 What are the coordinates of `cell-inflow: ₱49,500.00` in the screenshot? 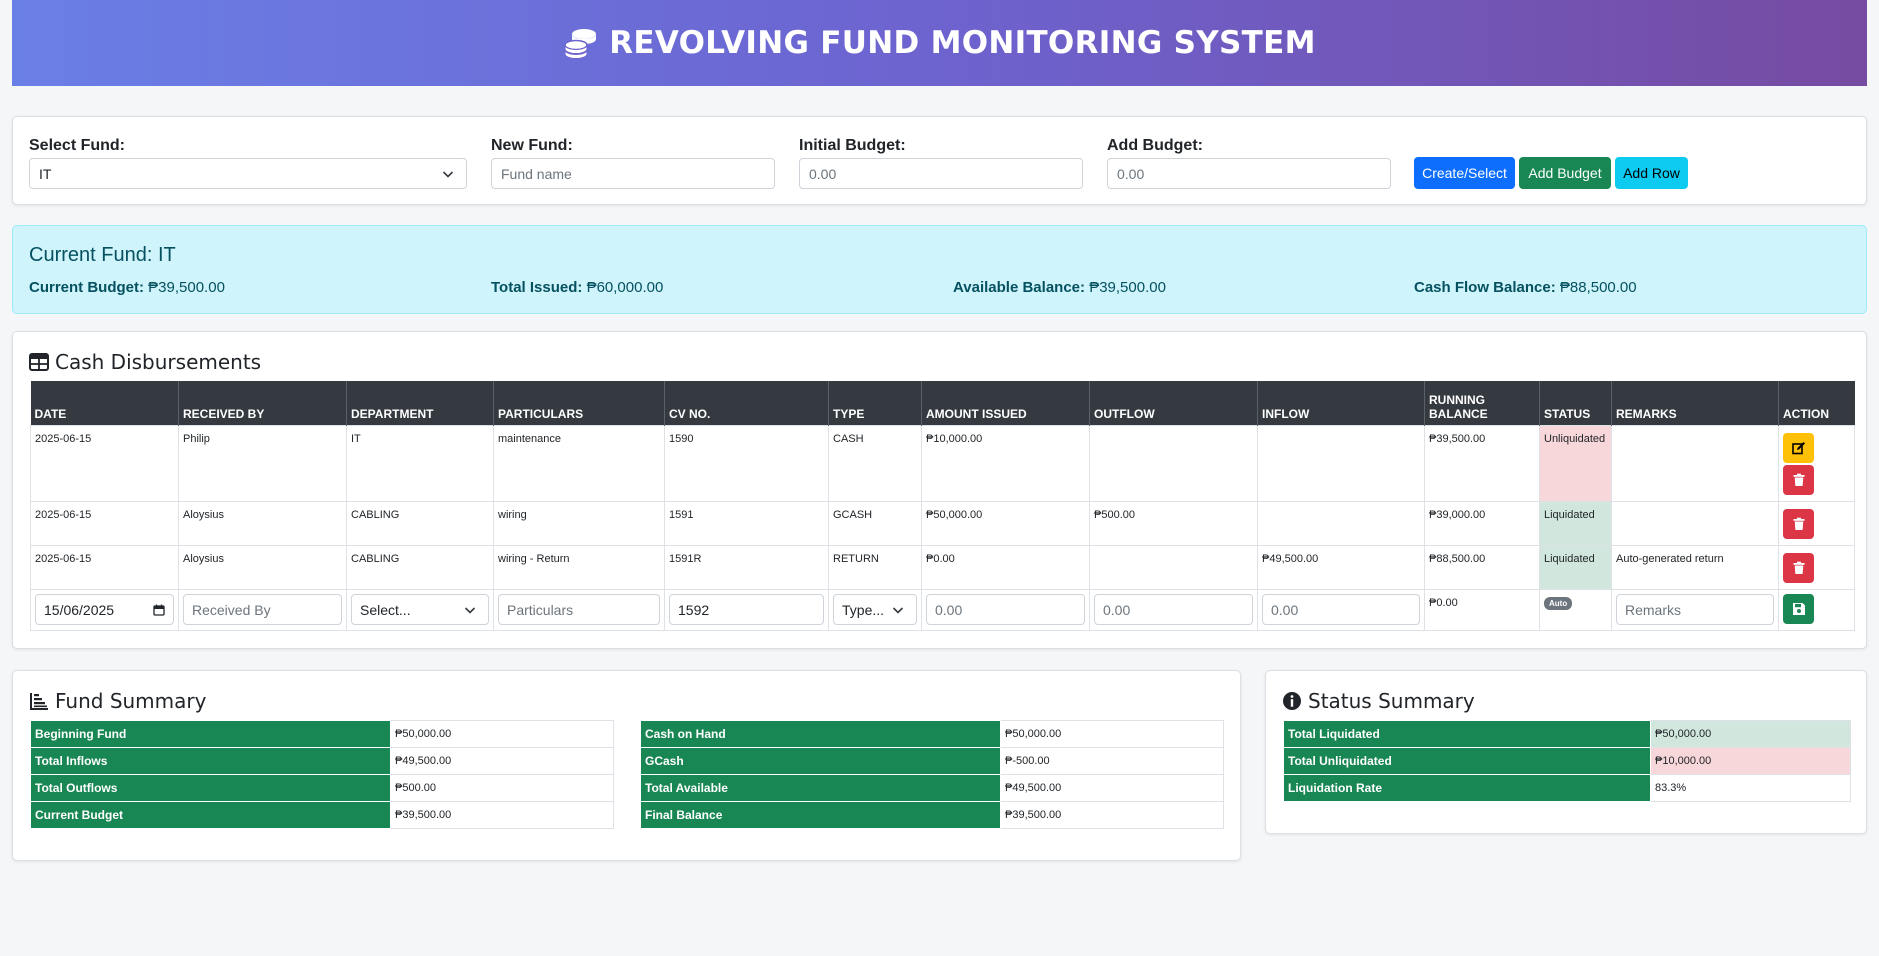 It's located at (1341, 567).